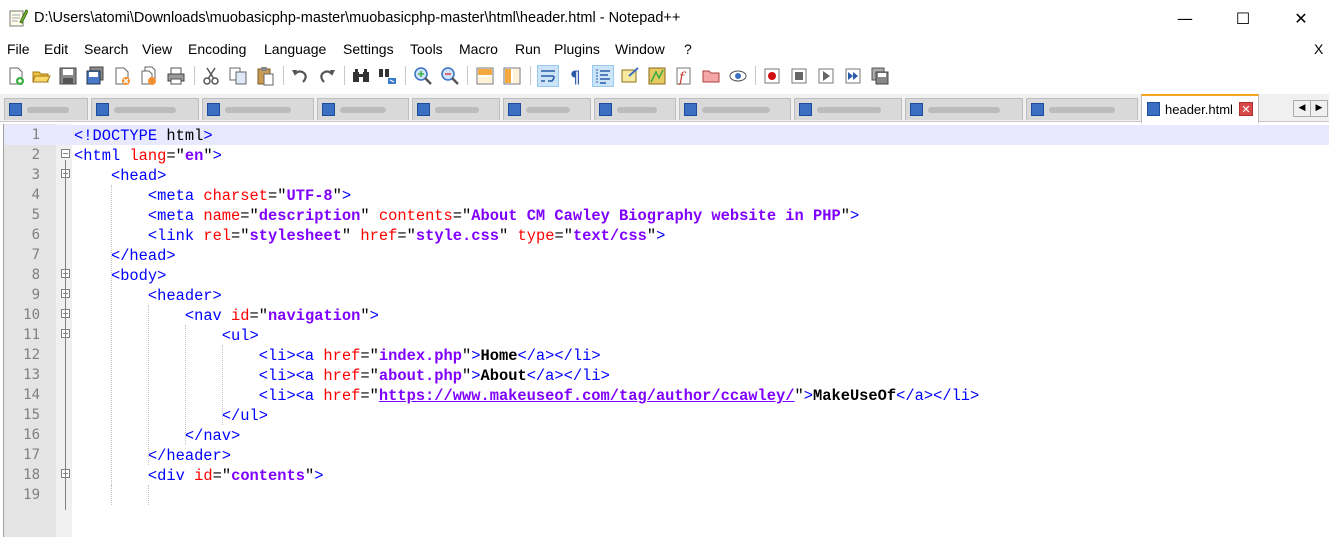 This screenshot has width=1329, height=537. What do you see at coordinates (327, 76) in the screenshot?
I see `redo-icon` at bounding box center [327, 76].